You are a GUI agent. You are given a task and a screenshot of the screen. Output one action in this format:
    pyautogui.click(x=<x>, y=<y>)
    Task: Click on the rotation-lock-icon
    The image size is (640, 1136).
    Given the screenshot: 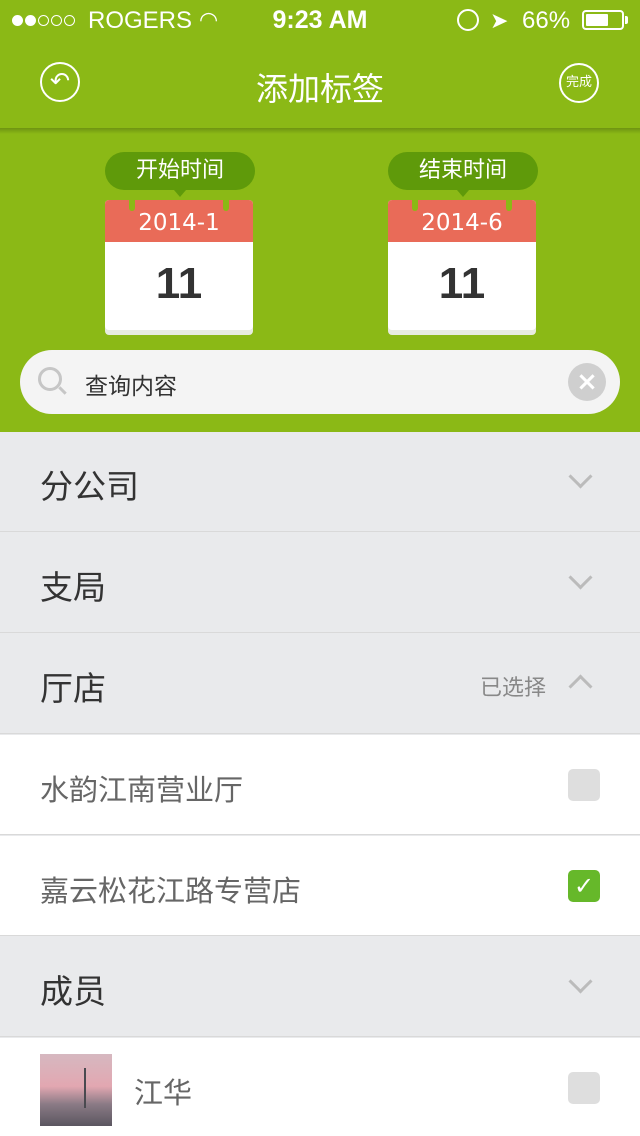 What is the action you would take?
    pyautogui.click(x=468, y=20)
    